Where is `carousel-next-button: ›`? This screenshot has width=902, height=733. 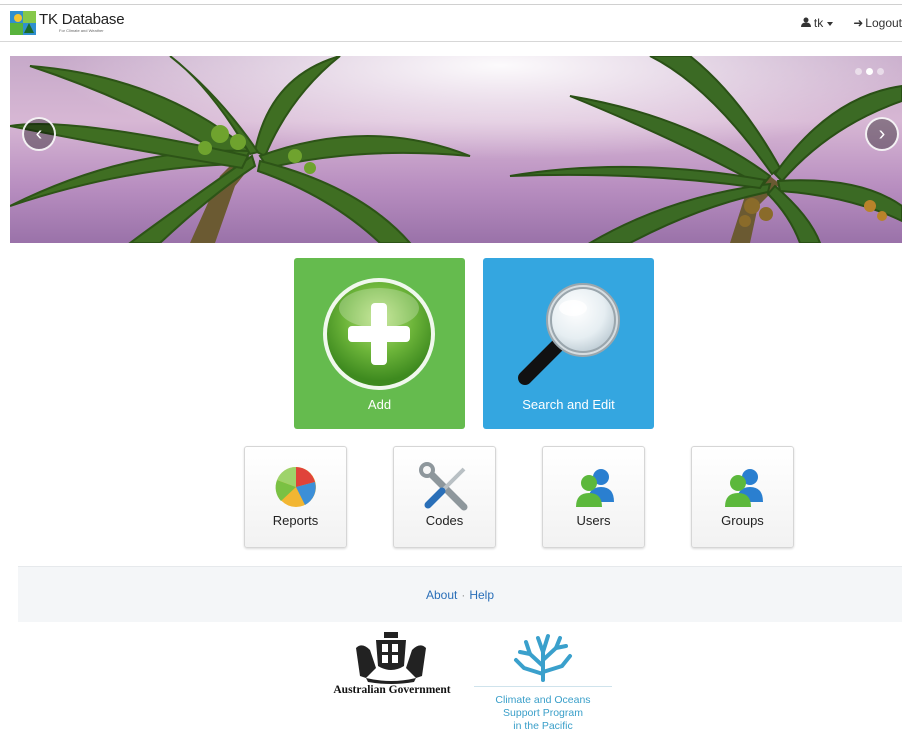
carousel-next-button: › is located at coordinates (882, 134).